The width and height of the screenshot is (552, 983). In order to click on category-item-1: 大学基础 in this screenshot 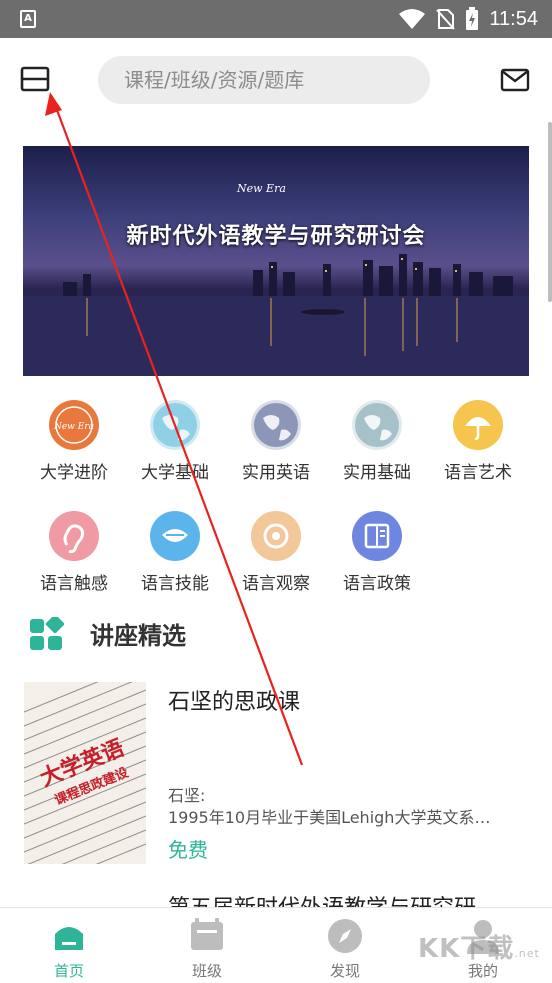, I will do `click(175, 441)`.